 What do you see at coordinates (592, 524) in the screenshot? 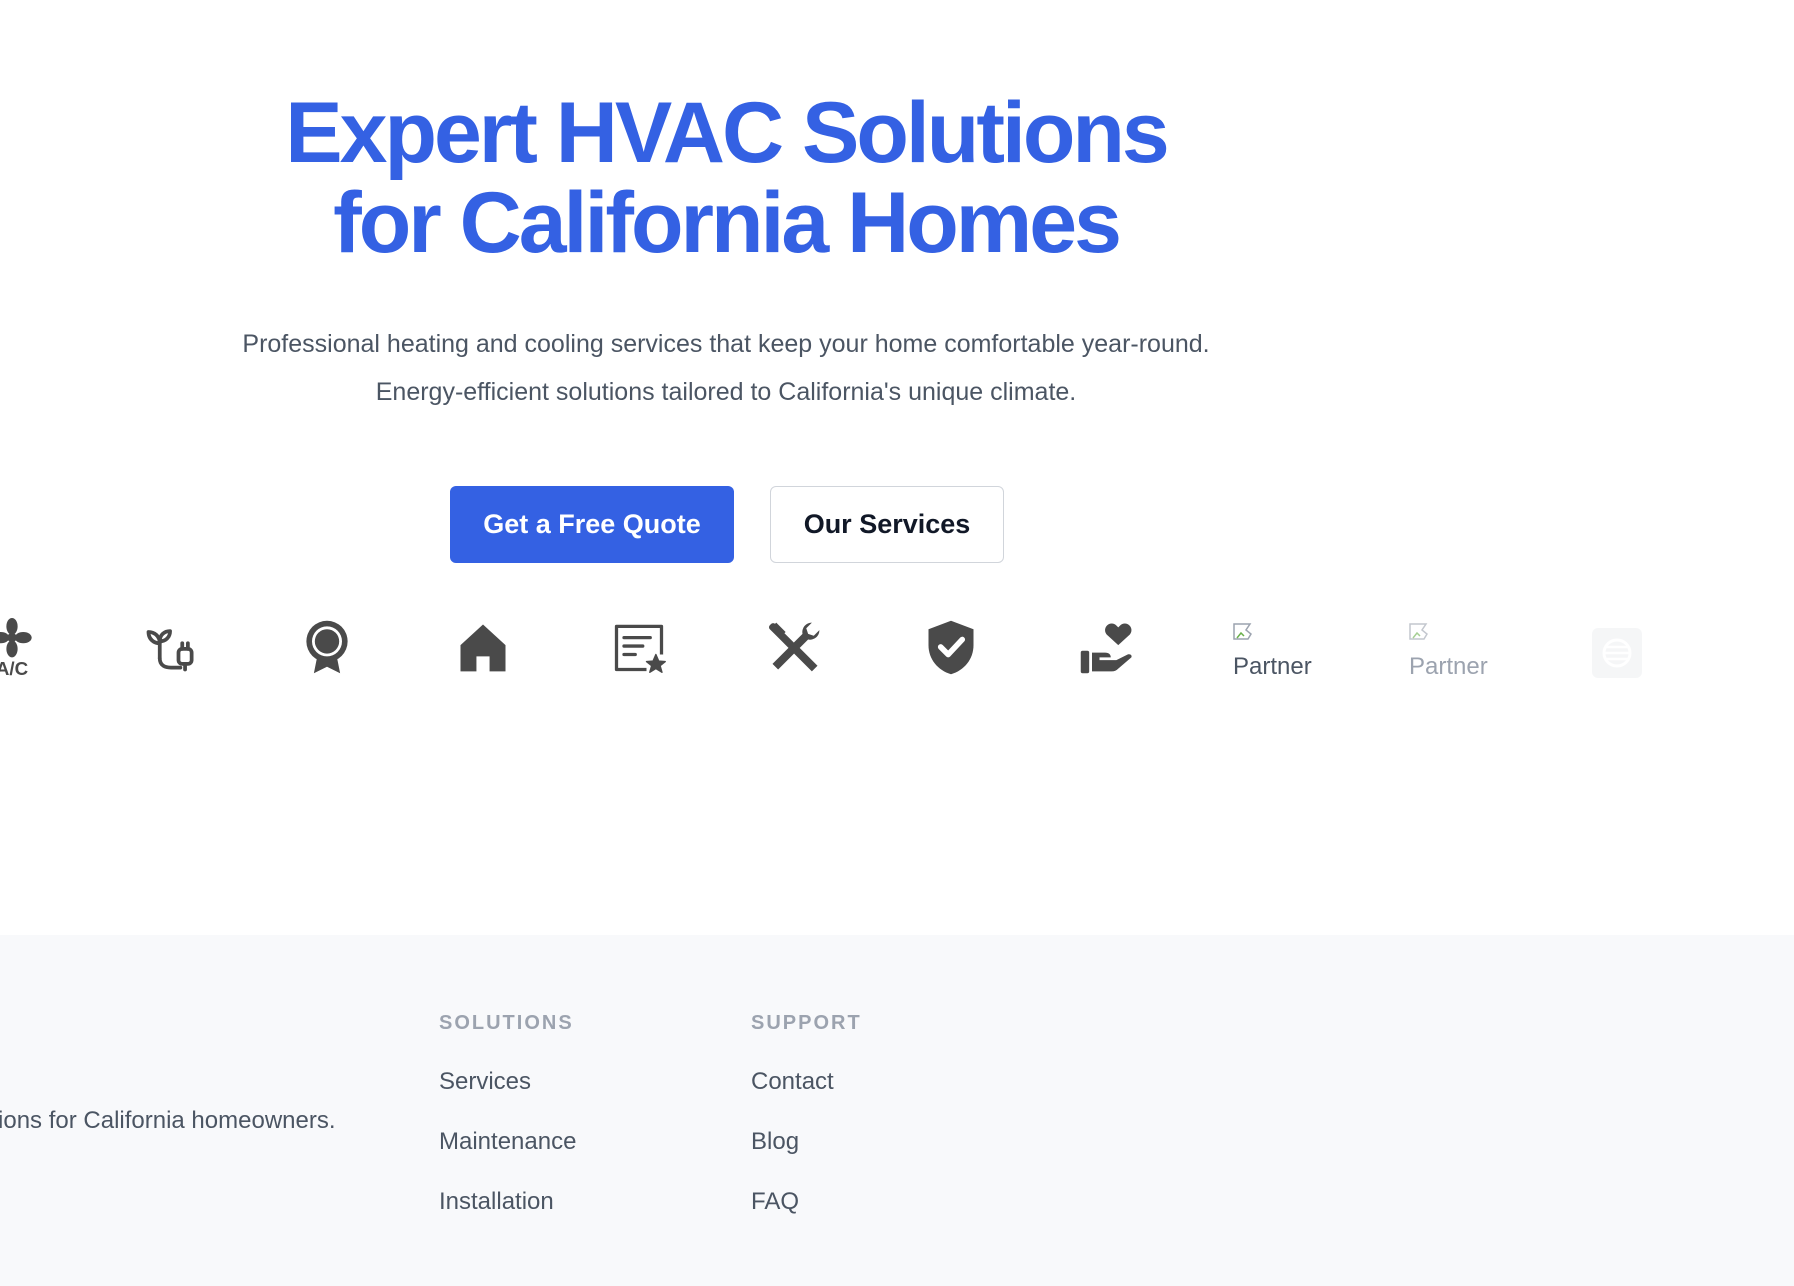
I see `get-free-quote-button: Get a Free Quote` at bounding box center [592, 524].